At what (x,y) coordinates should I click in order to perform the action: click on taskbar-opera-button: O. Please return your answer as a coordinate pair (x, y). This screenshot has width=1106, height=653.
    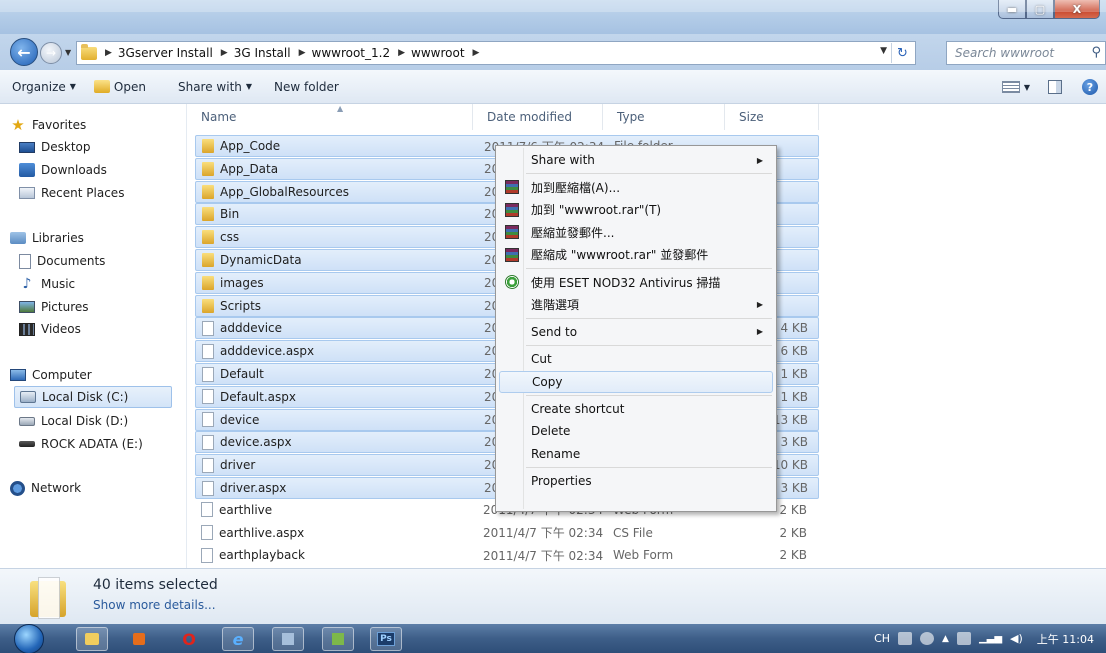
    Looking at the image, I should click on (189, 639).